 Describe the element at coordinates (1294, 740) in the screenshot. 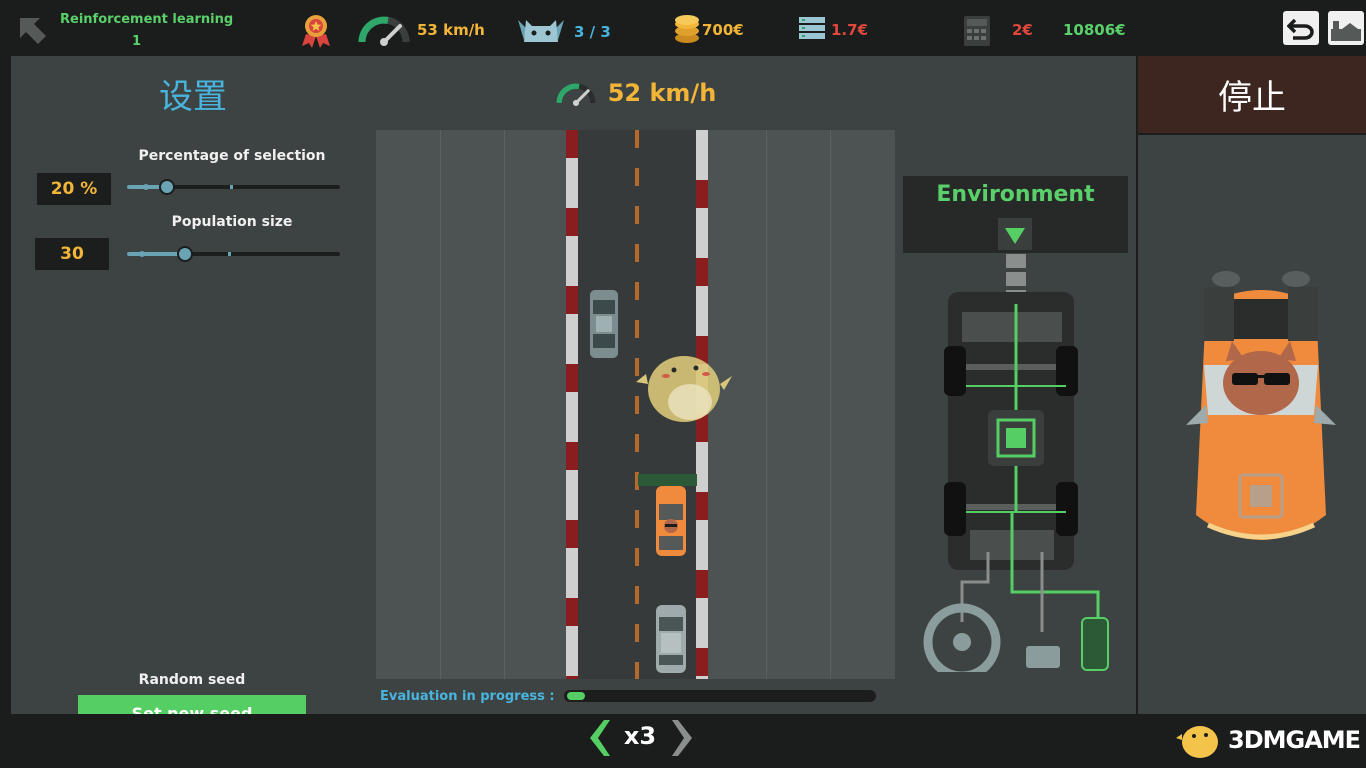

I see `watermark-text: 3DMGAME` at that location.